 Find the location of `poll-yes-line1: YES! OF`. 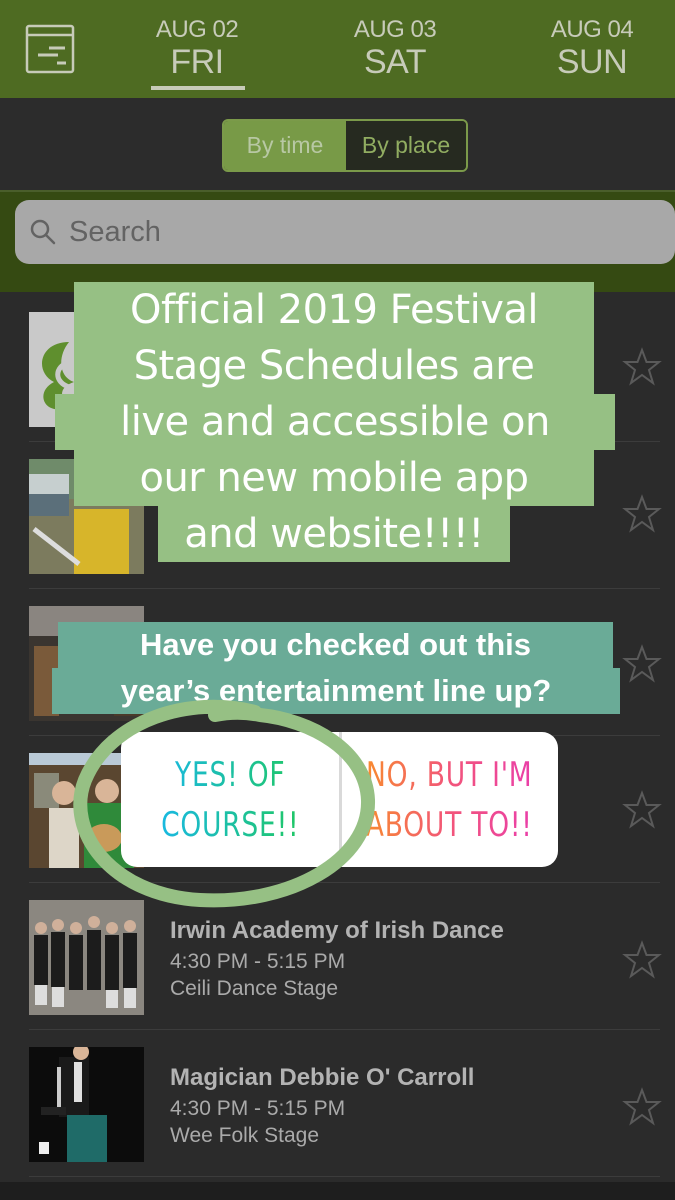

poll-yes-line1: YES! OF is located at coordinates (230, 774).